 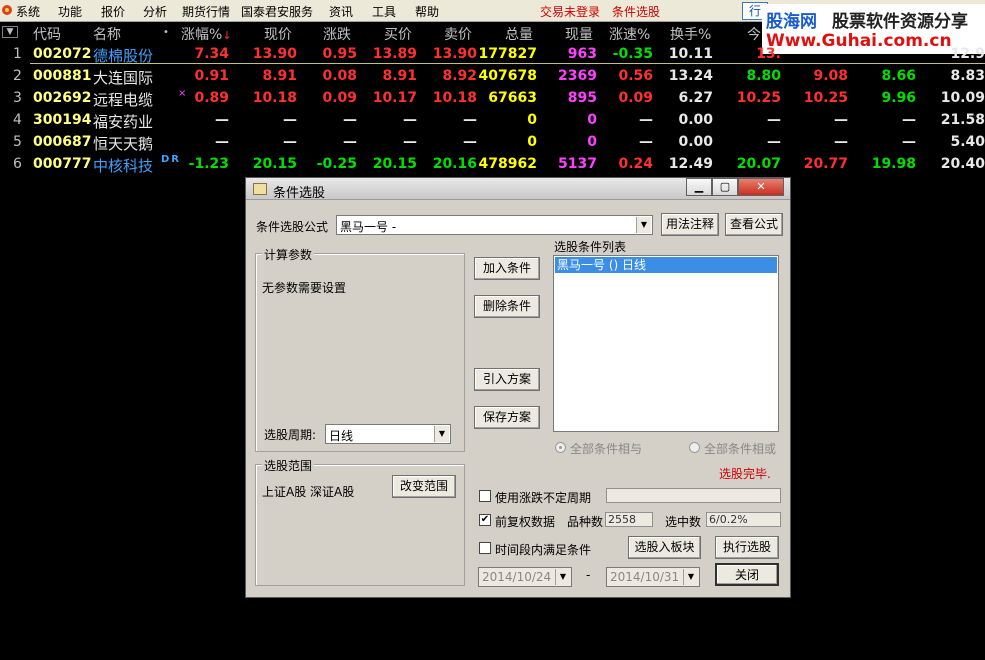 What do you see at coordinates (653, 577) in the screenshot?
I see `date-to-picker: 2014/10/31 ▼` at bounding box center [653, 577].